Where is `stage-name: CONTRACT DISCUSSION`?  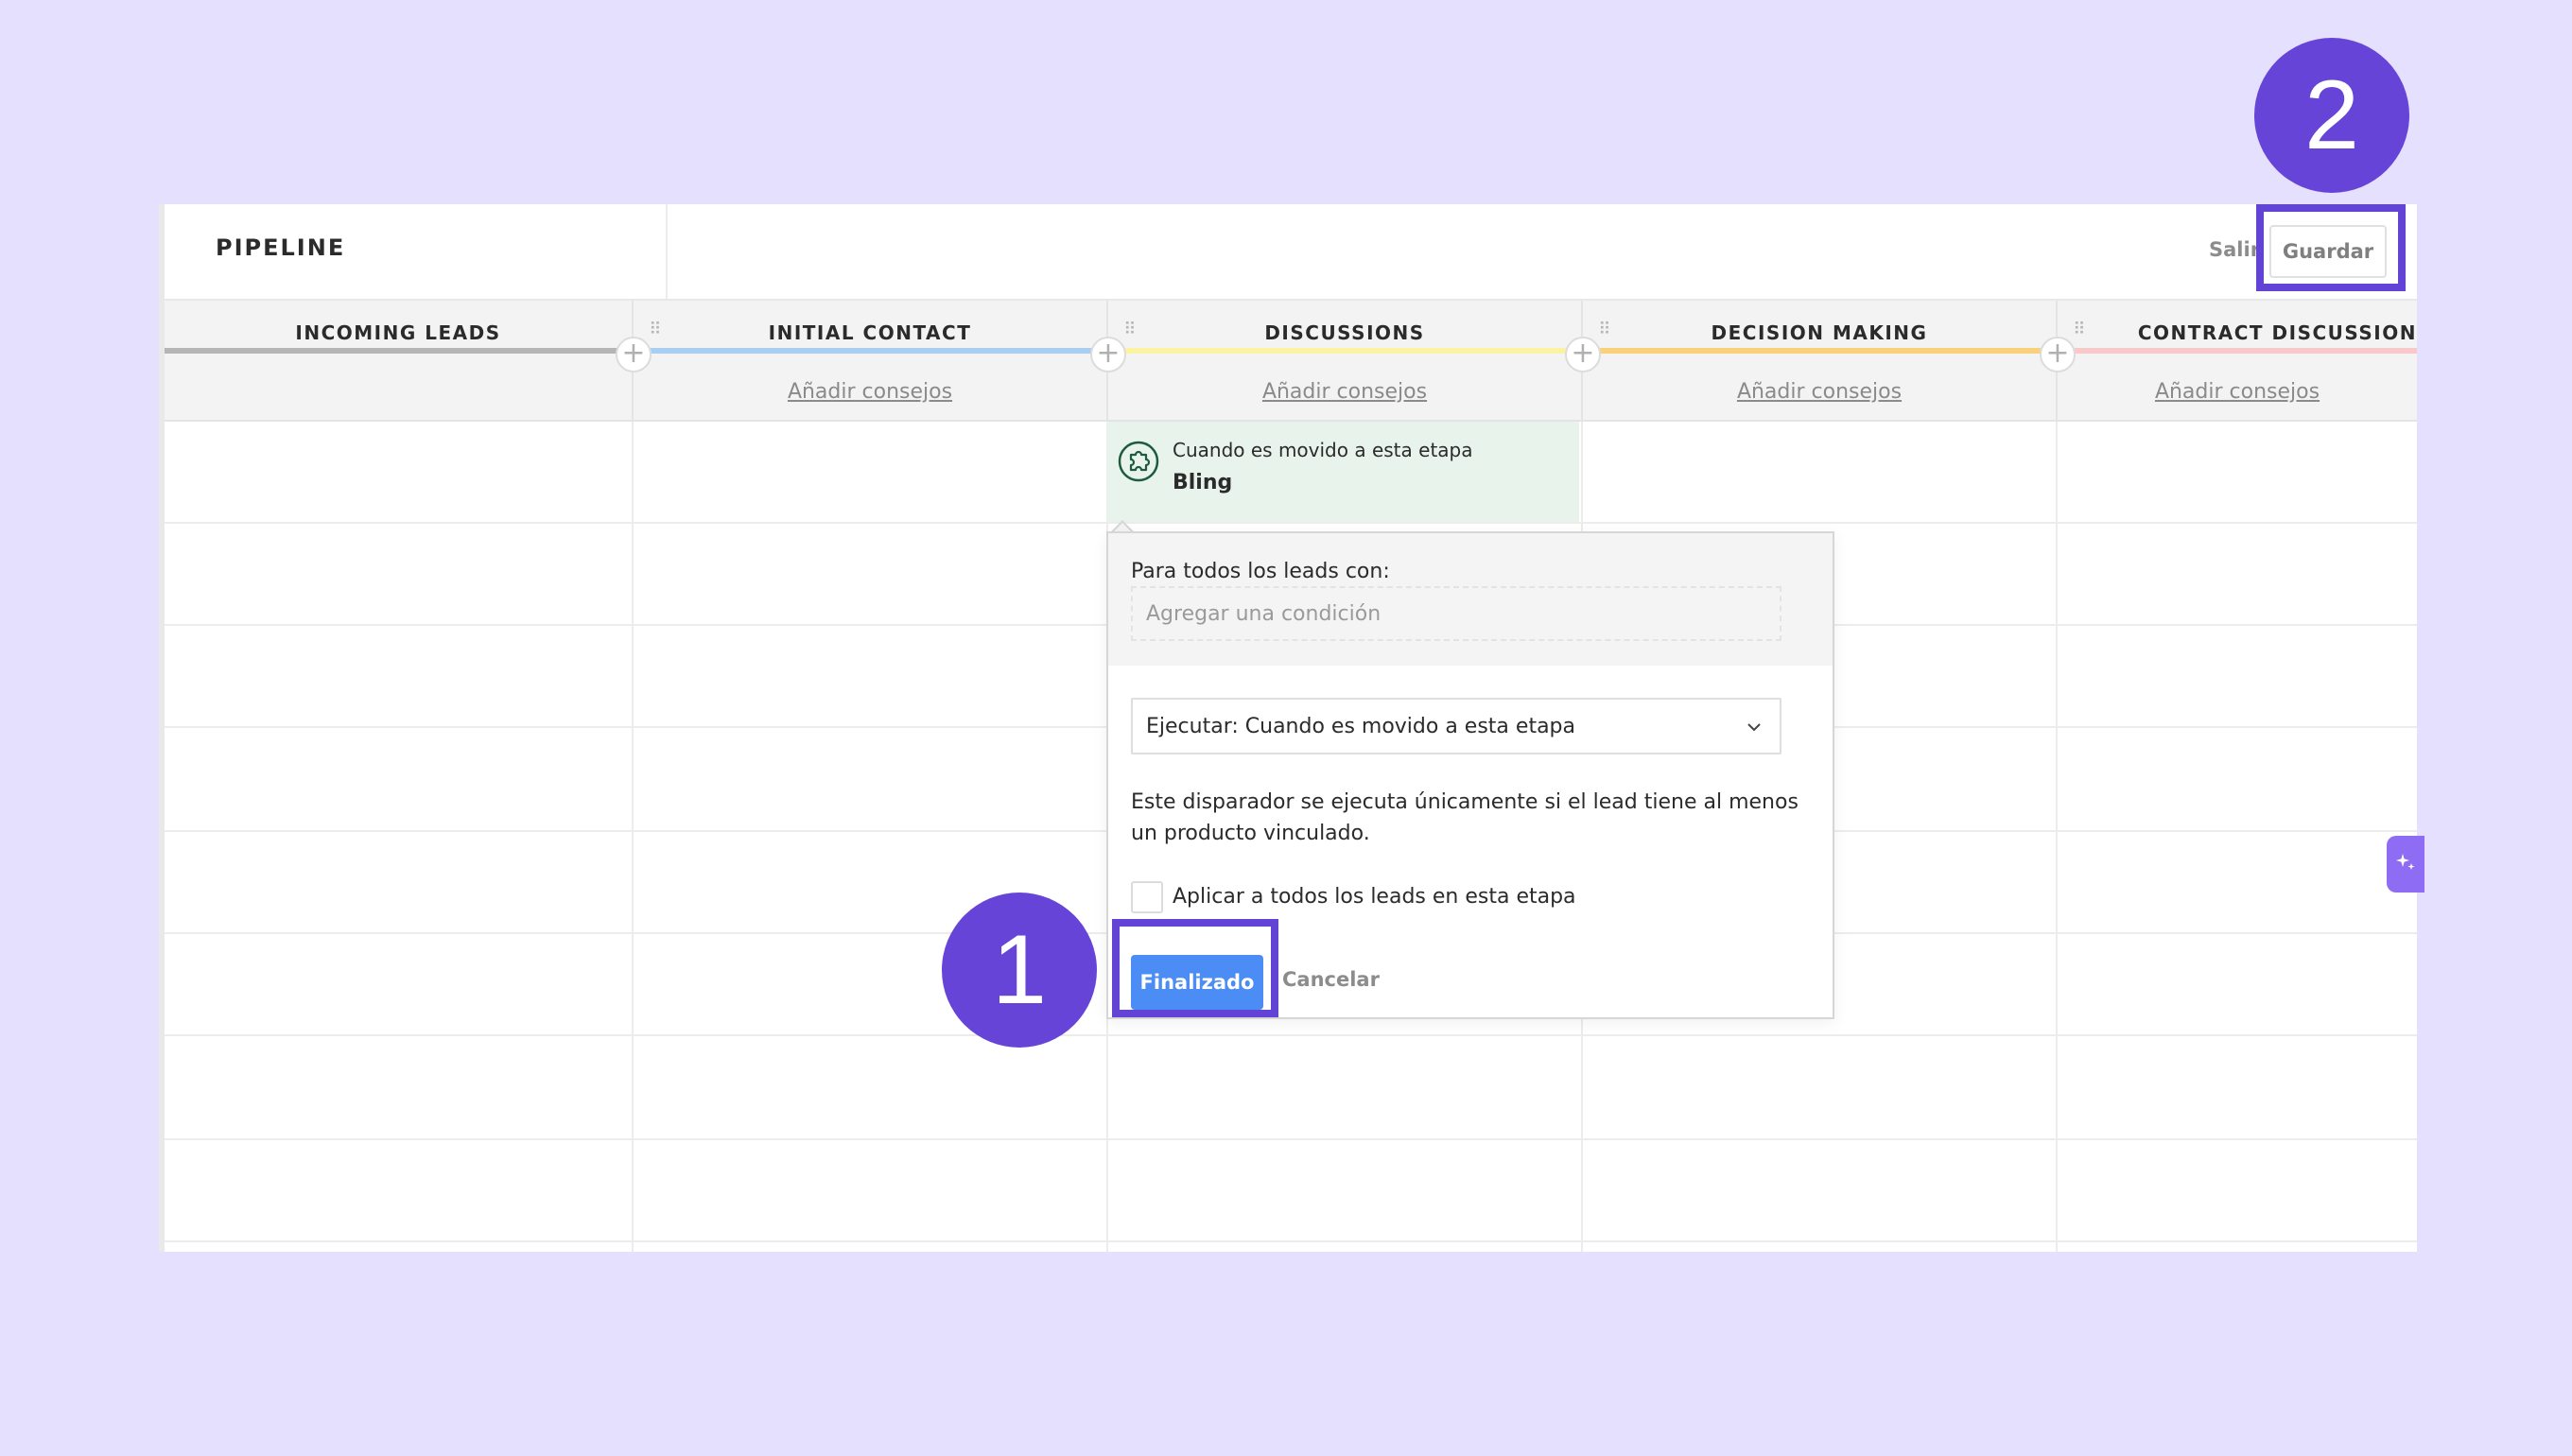 stage-name: CONTRACT DISCUSSION is located at coordinates (2277, 332).